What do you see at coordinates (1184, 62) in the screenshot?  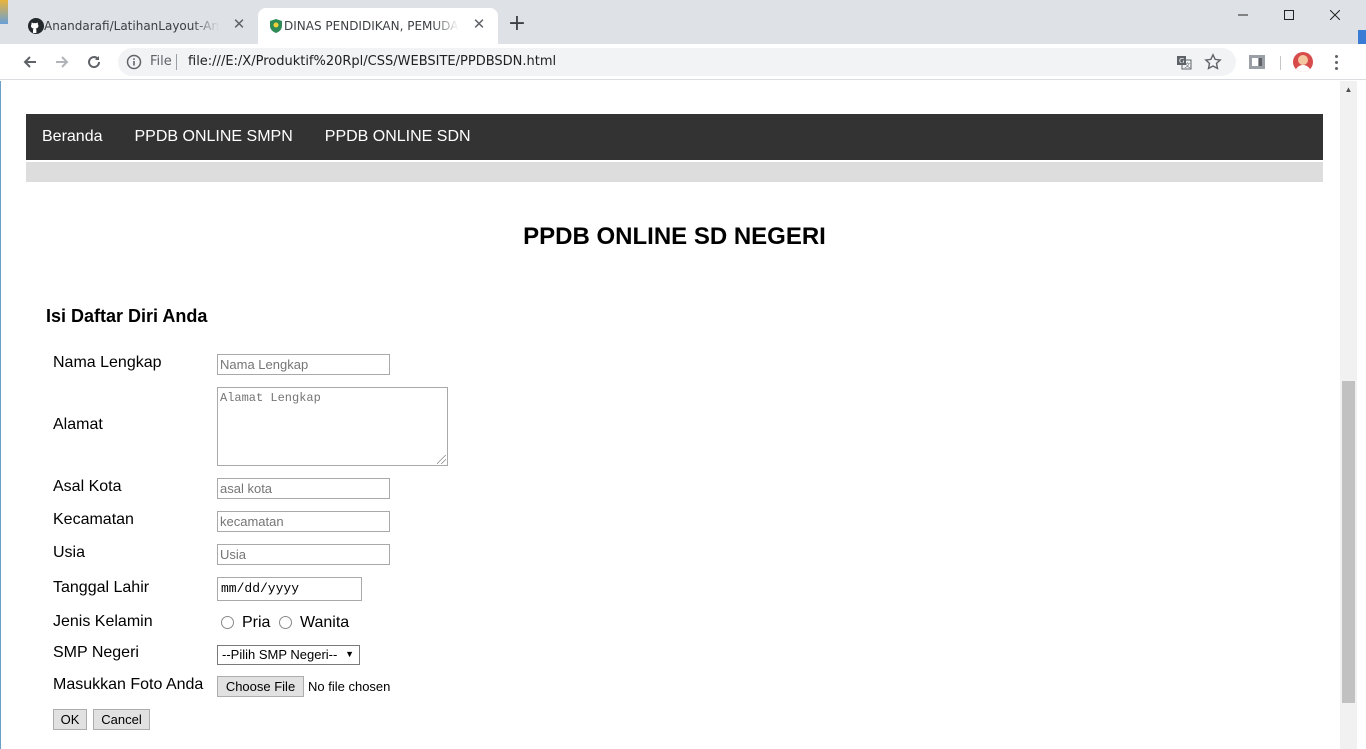 I see `translate-icon: G文` at bounding box center [1184, 62].